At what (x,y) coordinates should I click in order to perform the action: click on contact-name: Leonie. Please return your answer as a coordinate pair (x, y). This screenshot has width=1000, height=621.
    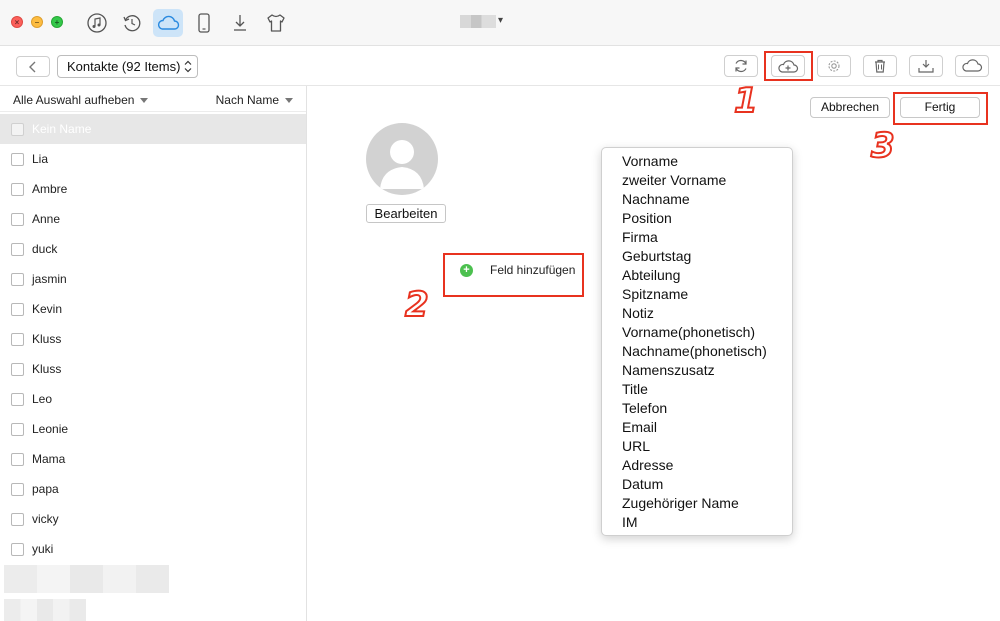
    Looking at the image, I should click on (50, 429).